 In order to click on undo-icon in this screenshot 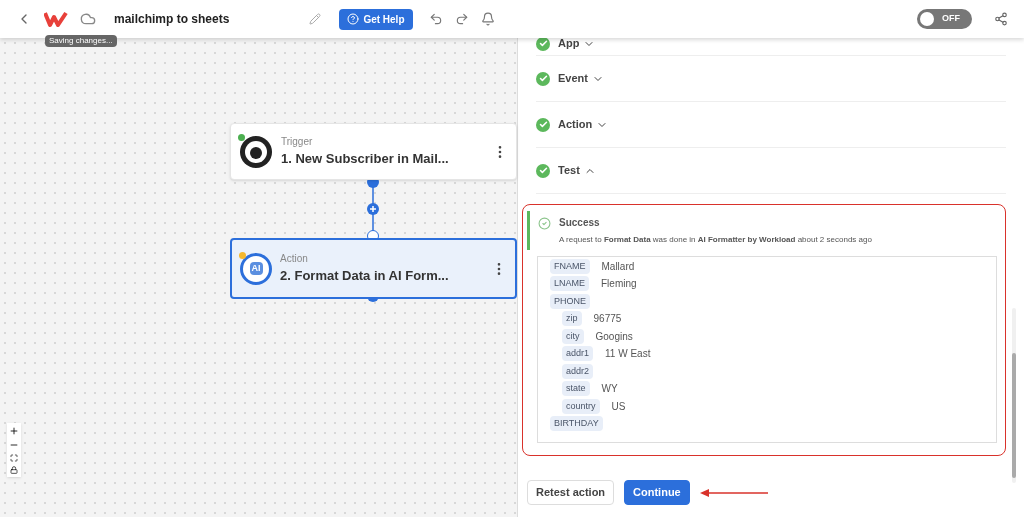, I will do `click(435, 19)`.